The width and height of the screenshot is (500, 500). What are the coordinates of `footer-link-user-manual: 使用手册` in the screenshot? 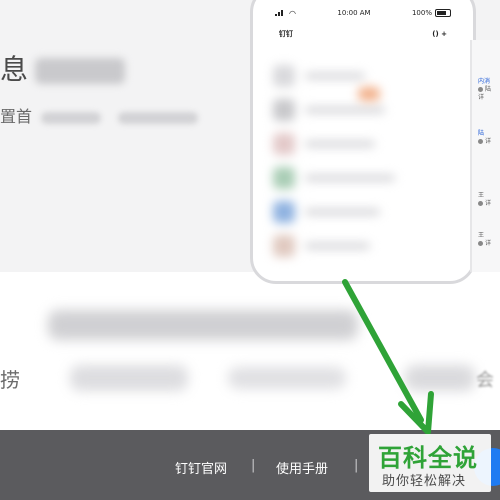 It's located at (302, 467).